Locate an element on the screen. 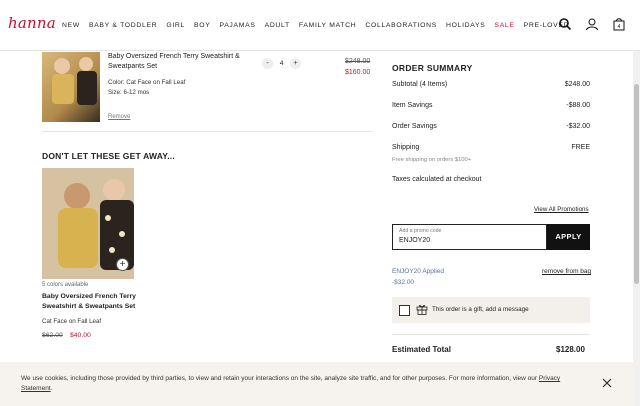  nav-item-pajamas: PAJAMAS is located at coordinates (237, 25).